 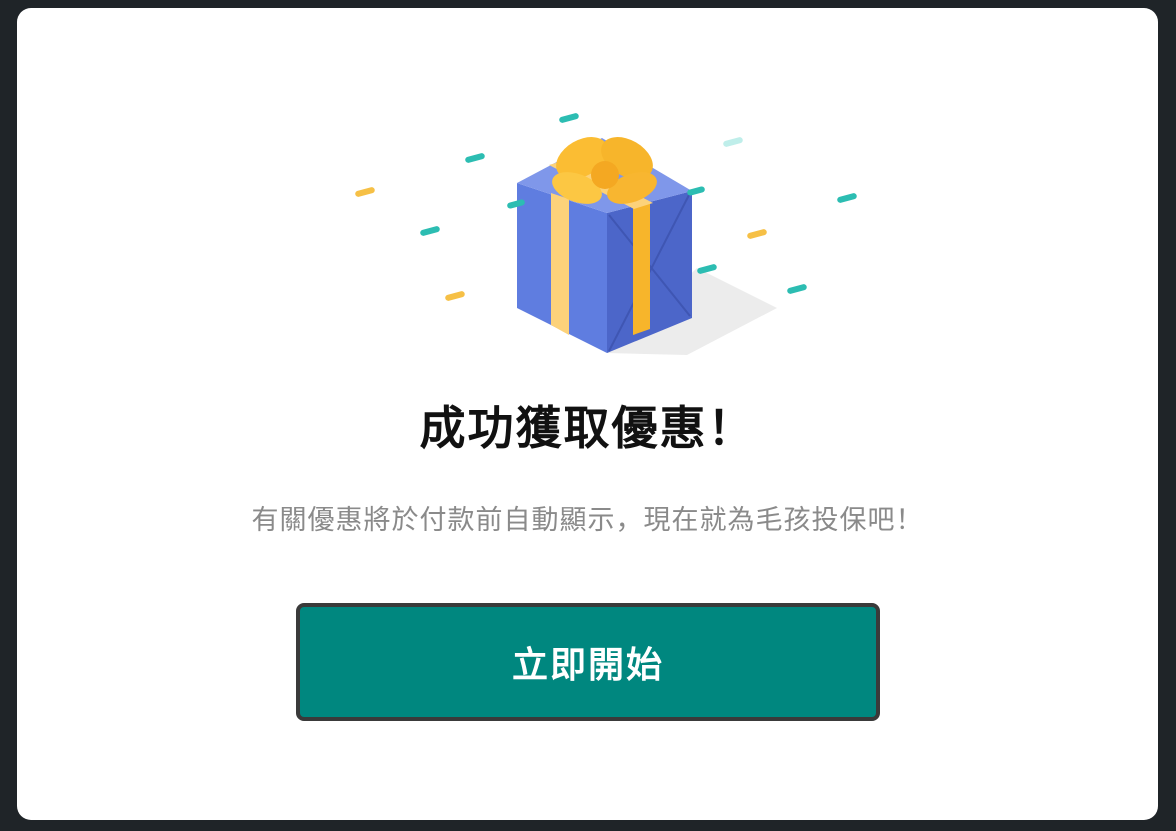 I want to click on dialog-title: 成功獲取優惠！, so click(x=587, y=428).